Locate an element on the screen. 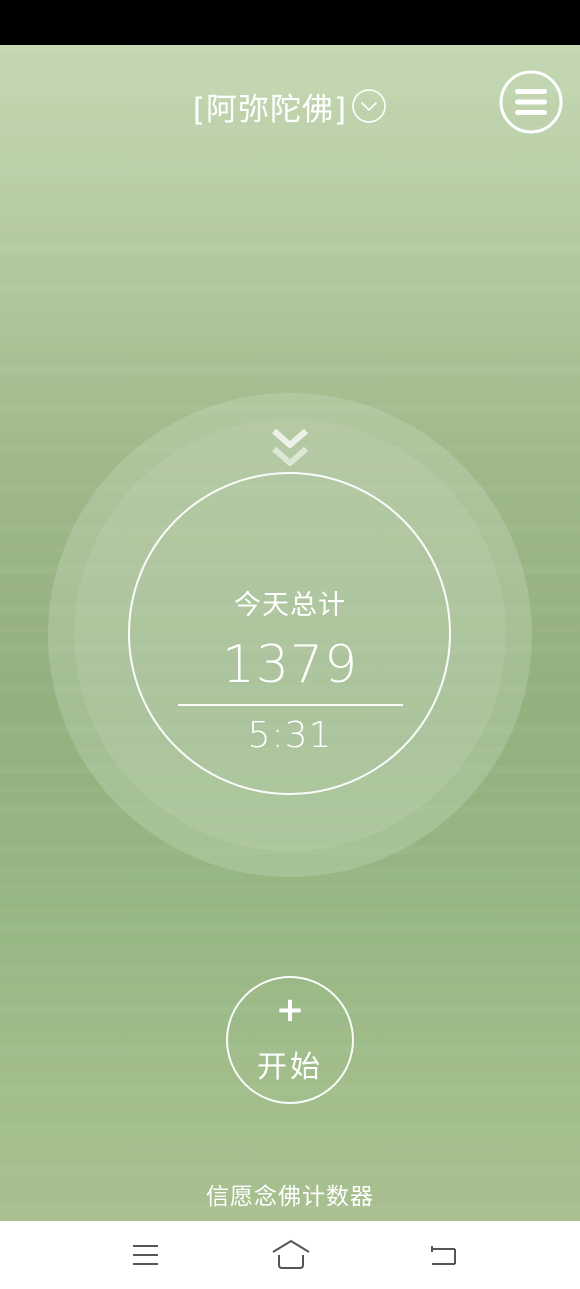  status-bar is located at coordinates (290, 22).